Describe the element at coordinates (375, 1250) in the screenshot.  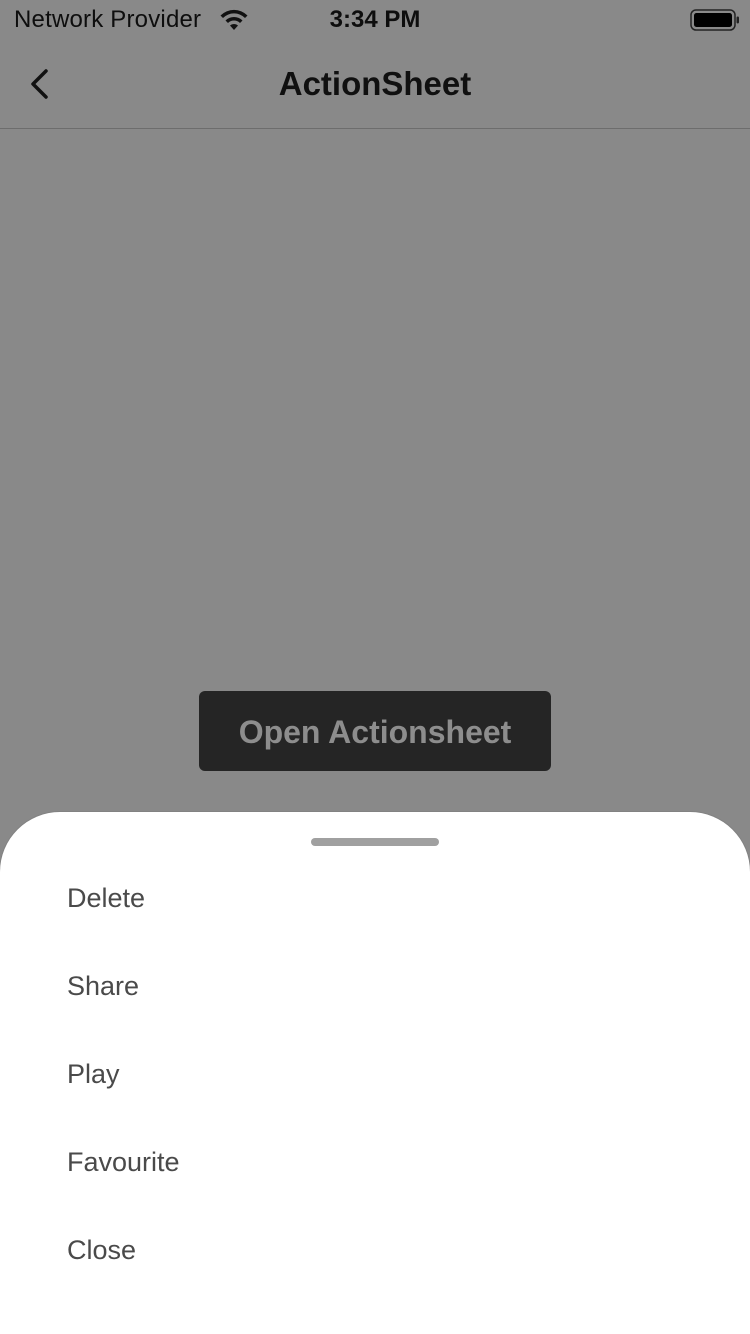
I see `action-close: Close` at that location.